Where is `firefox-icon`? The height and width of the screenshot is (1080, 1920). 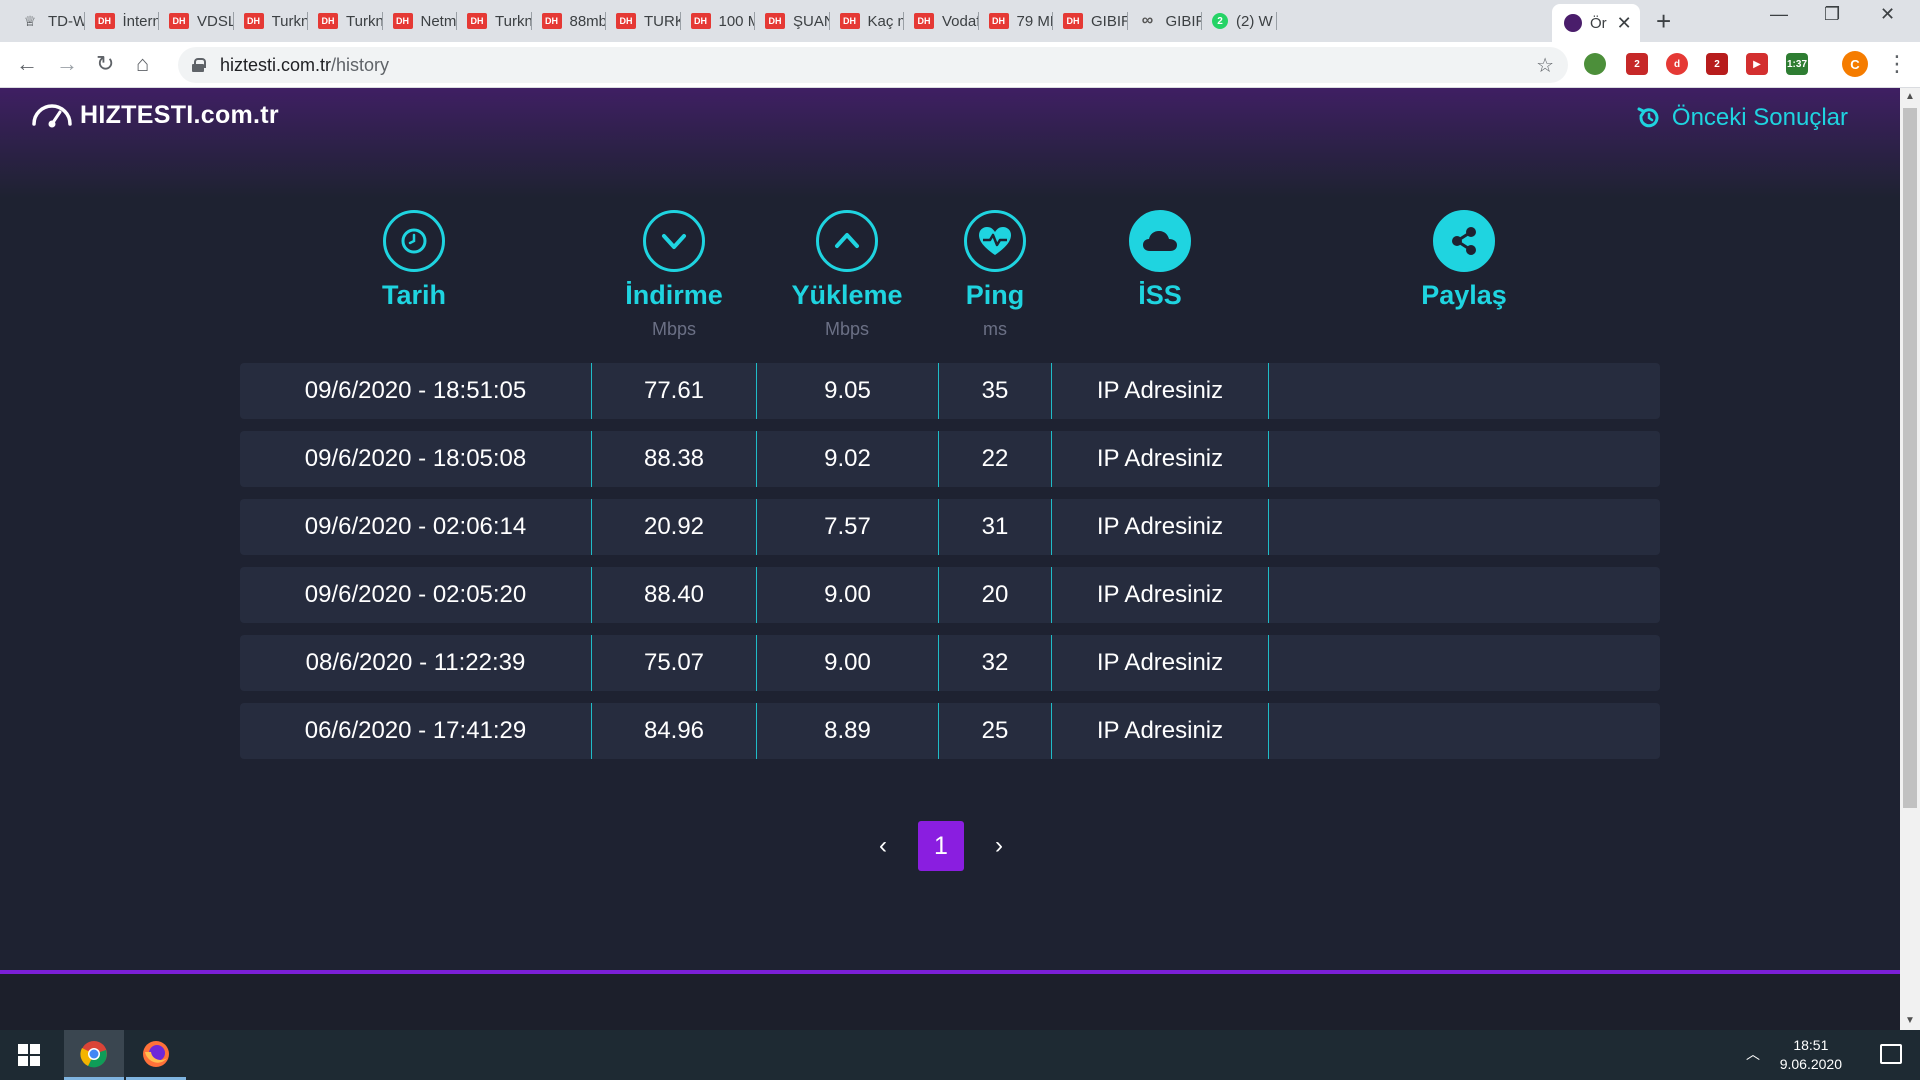
firefox-icon is located at coordinates (156, 1053).